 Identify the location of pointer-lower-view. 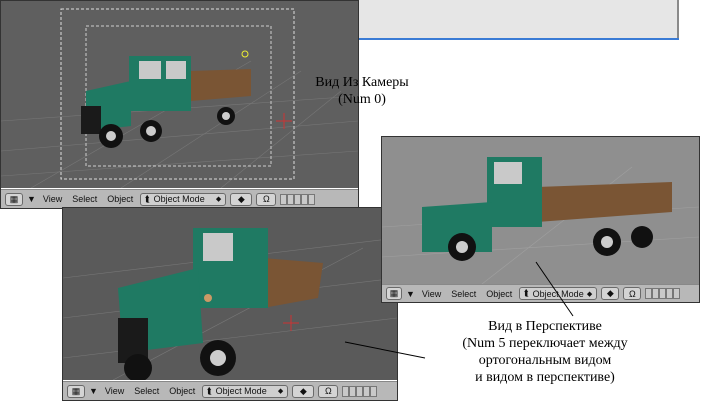
(385, 350).